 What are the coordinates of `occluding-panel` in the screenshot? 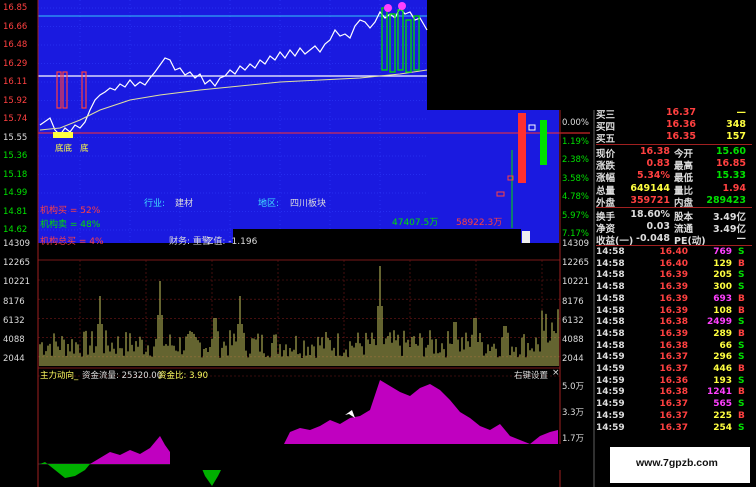 It's located at (511, 55).